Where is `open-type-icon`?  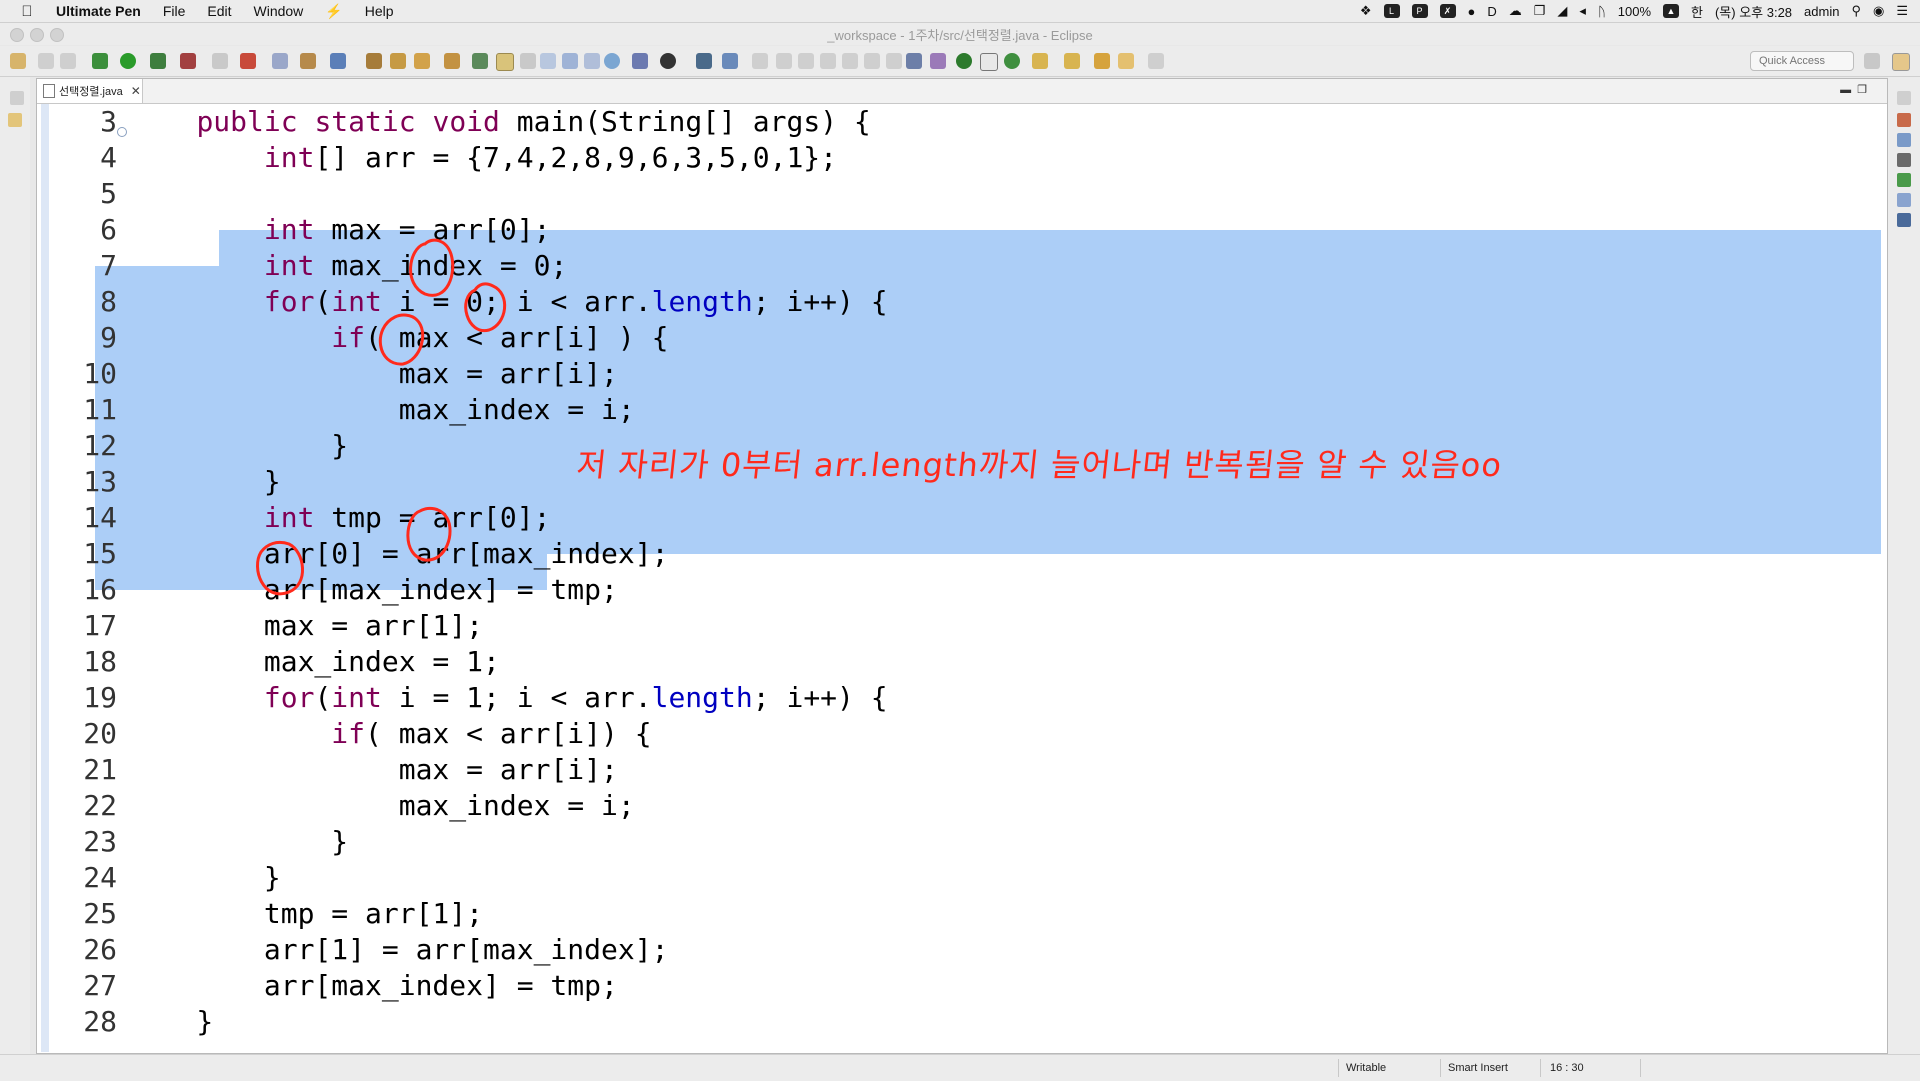
open-type-icon is located at coordinates (374, 61).